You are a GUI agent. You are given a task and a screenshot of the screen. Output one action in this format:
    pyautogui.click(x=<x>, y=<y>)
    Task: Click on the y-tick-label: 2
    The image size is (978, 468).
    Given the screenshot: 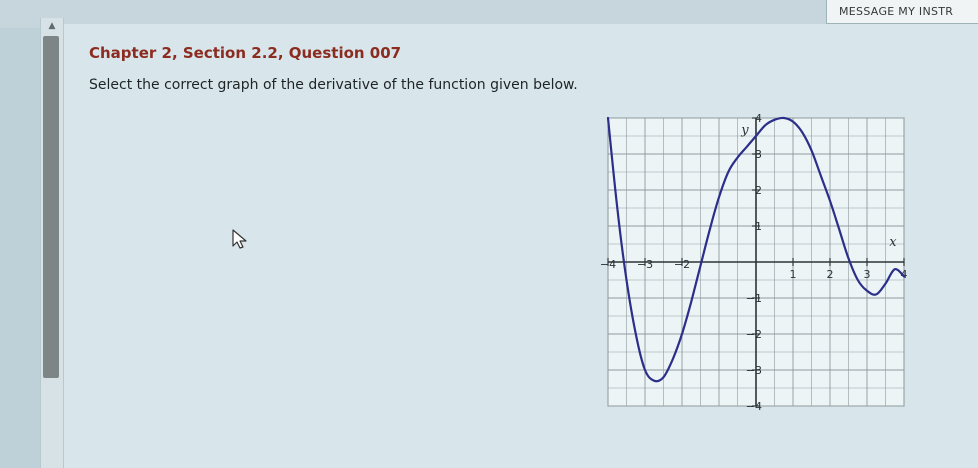 What is the action you would take?
    pyautogui.click(x=758, y=190)
    